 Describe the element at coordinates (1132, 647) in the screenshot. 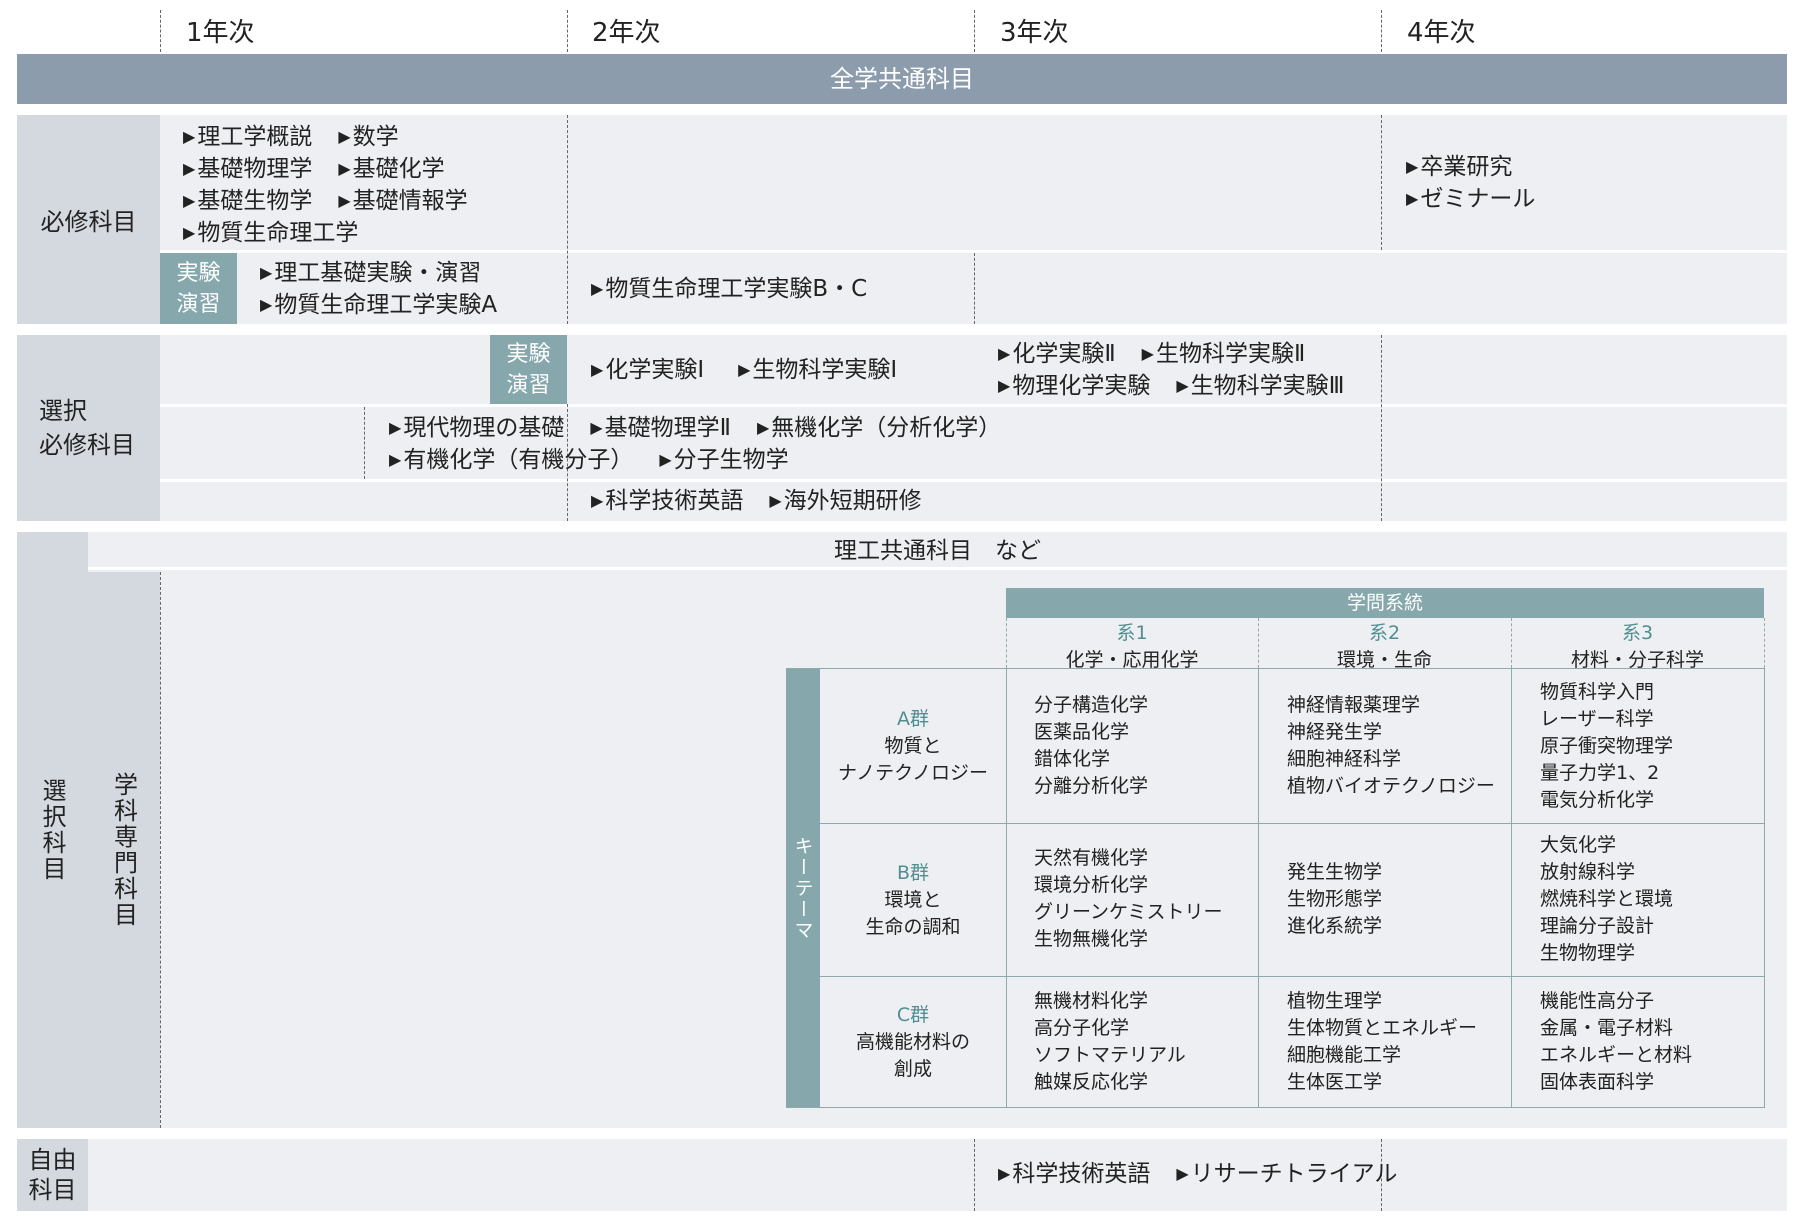

I see `system-header: 系1 化学・応用化学` at that location.